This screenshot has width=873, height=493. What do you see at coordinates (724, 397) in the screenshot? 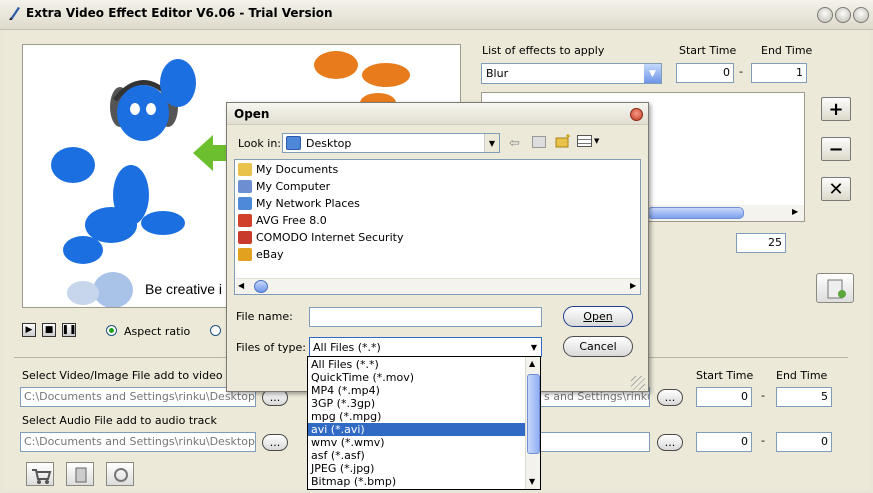
I see `video-start-input: 0` at bounding box center [724, 397].